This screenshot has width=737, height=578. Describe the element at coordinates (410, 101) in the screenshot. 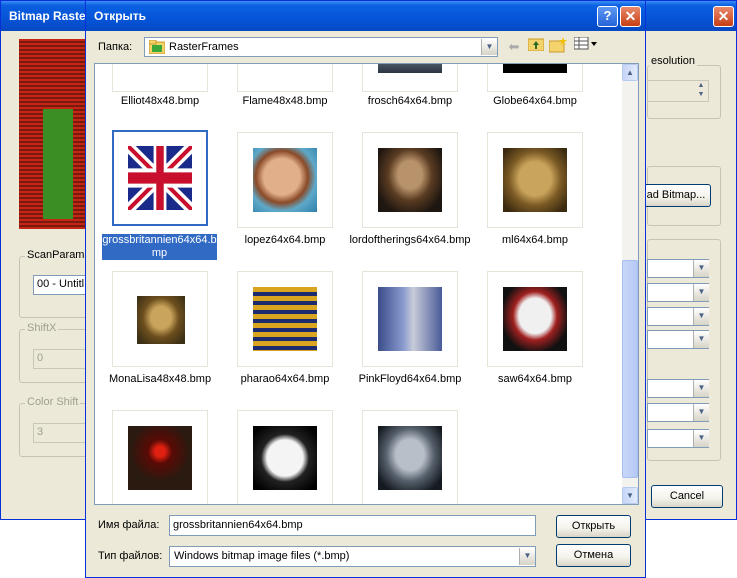

I see `file-caption: frosch64x64.bmp` at that location.